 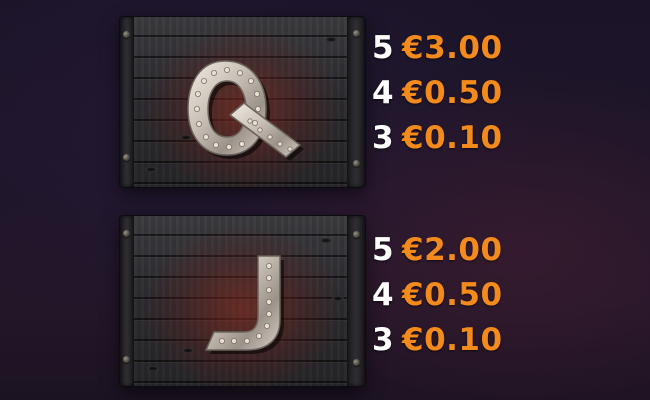 I want to click on paytable-q: 5 €3.00 4 €0.50 3 €0.10, so click(x=482, y=95).